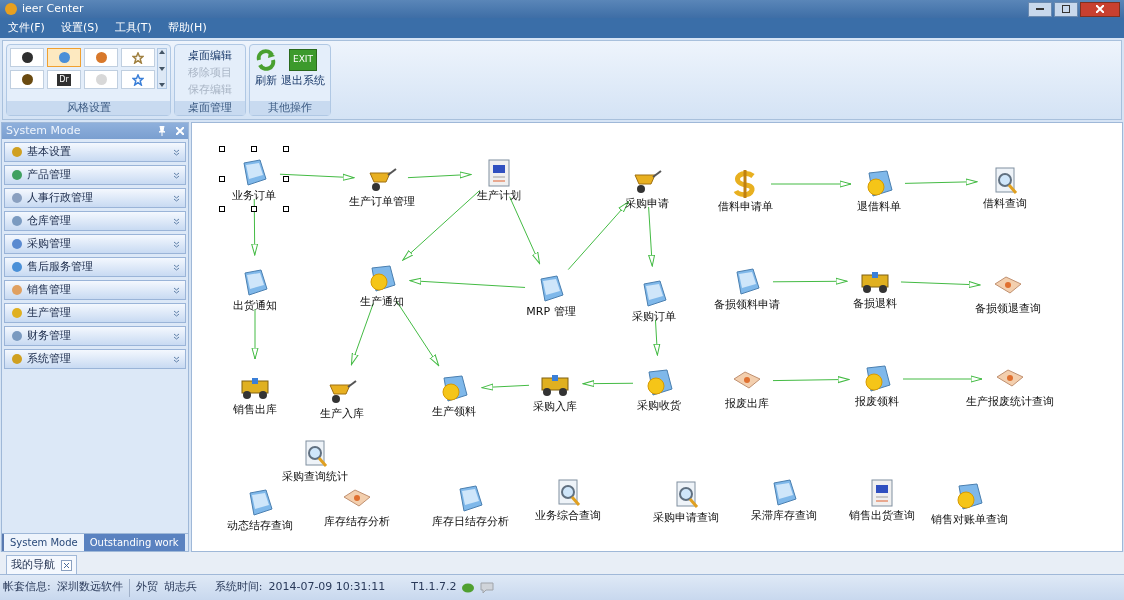 The height and width of the screenshot is (600, 1124). I want to click on group-title: 其他操作, so click(290, 107).